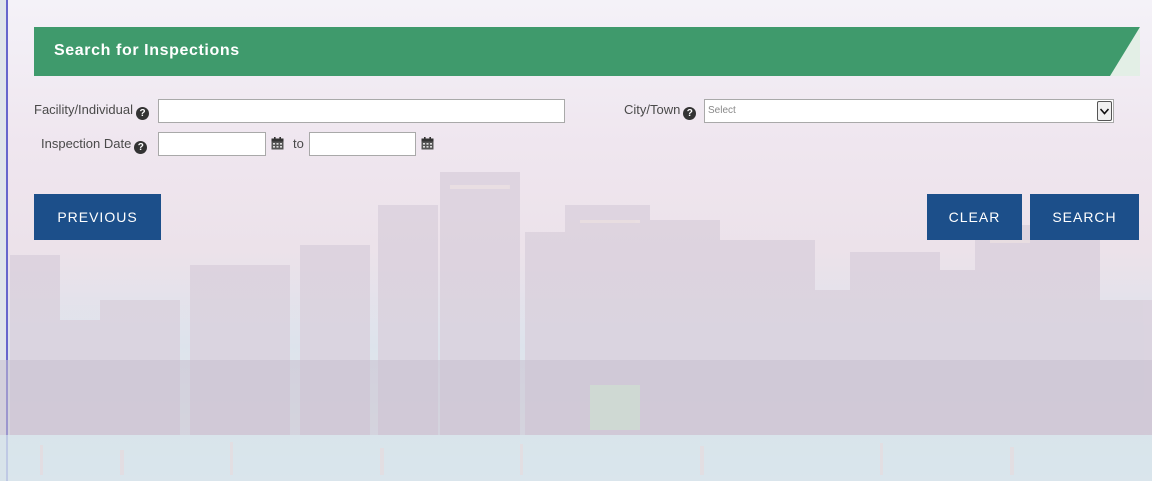 Image resolution: width=1152 pixels, height=481 pixels. What do you see at coordinates (86, 143) in the screenshot?
I see `date-label: Inspection Date` at bounding box center [86, 143].